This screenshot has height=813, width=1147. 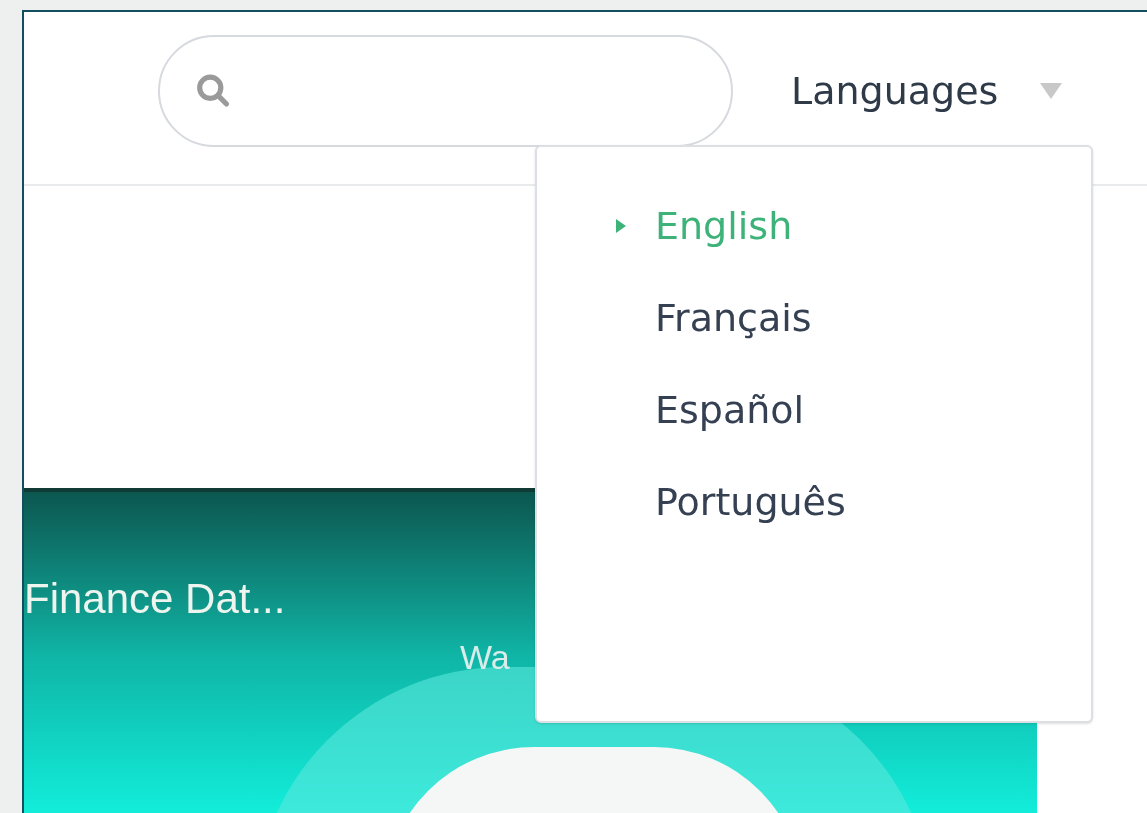 What do you see at coordinates (814, 318) in the screenshot?
I see `language-option: Français` at bounding box center [814, 318].